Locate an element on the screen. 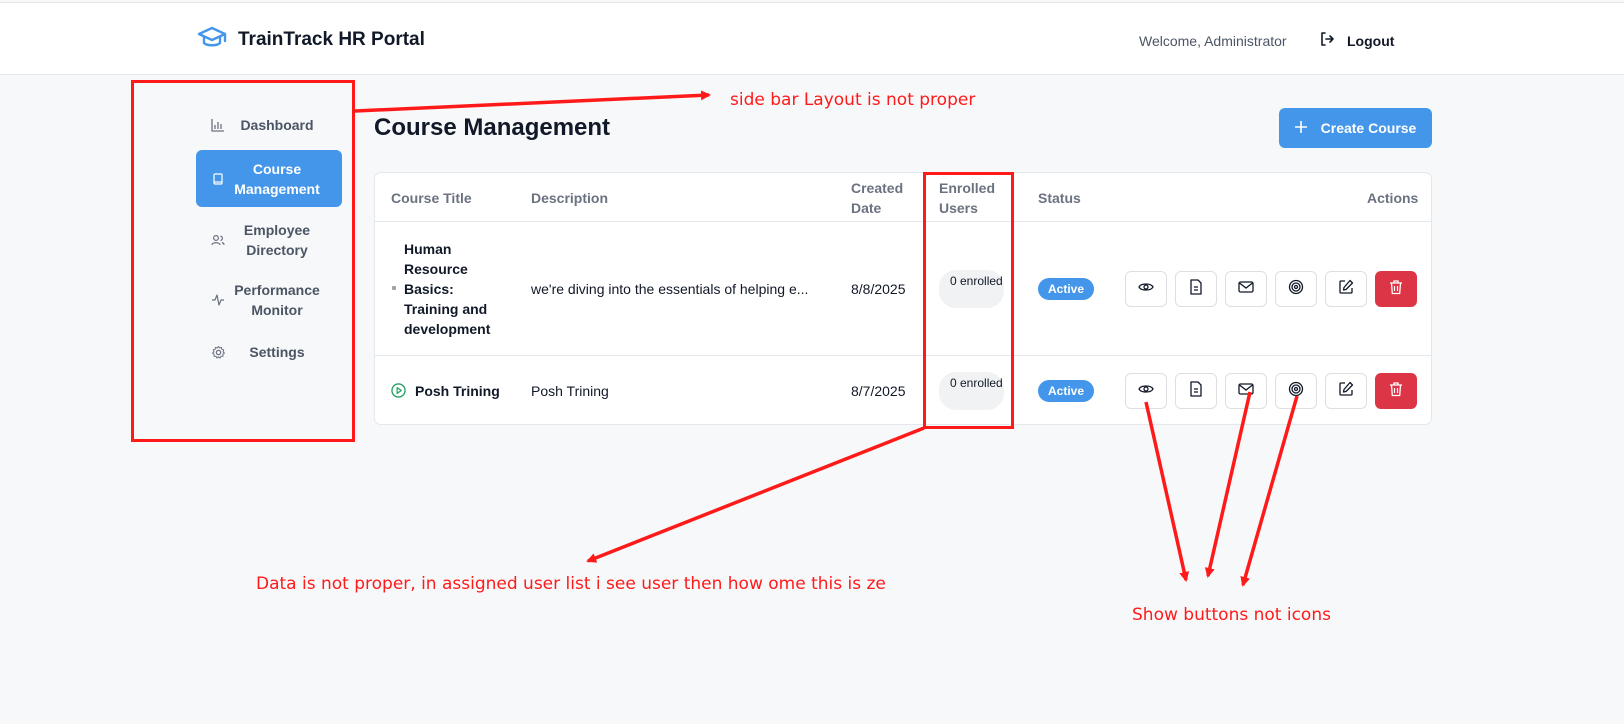  course-description: Posh Trining is located at coordinates (570, 391).